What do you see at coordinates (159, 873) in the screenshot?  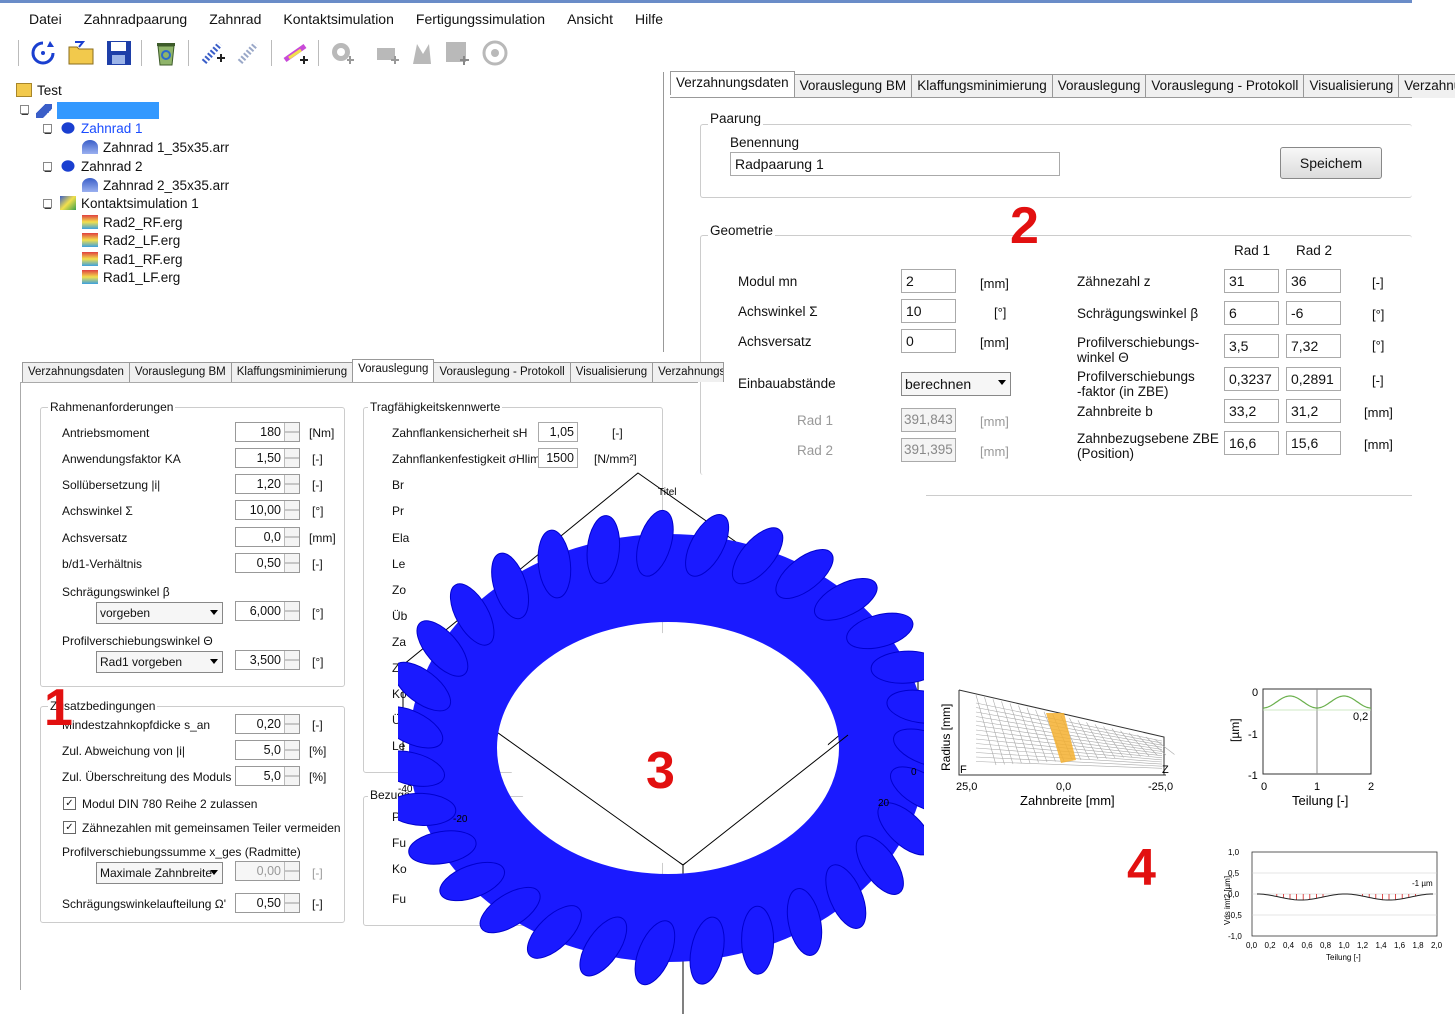 I see `xges-mode-select: Maximale Zahnbreite` at bounding box center [159, 873].